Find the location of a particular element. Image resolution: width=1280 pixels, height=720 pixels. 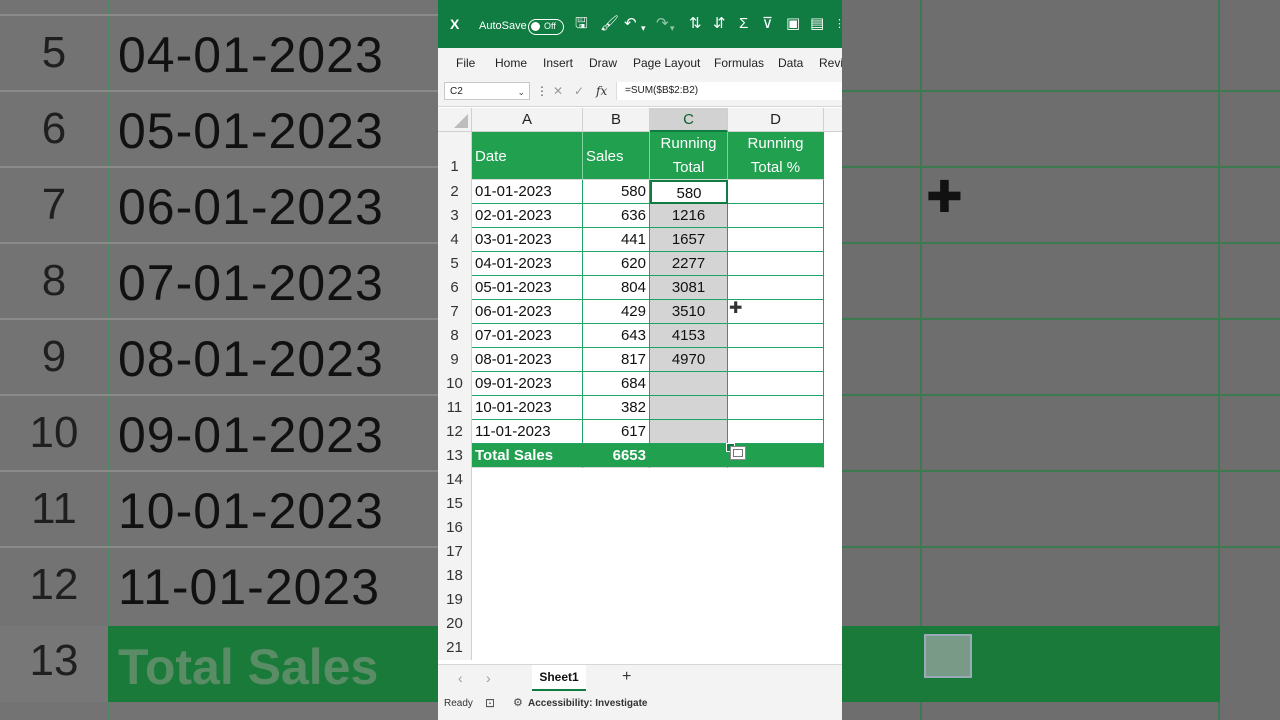

macro-recorder-icon: ⊡ is located at coordinates (490, 703).